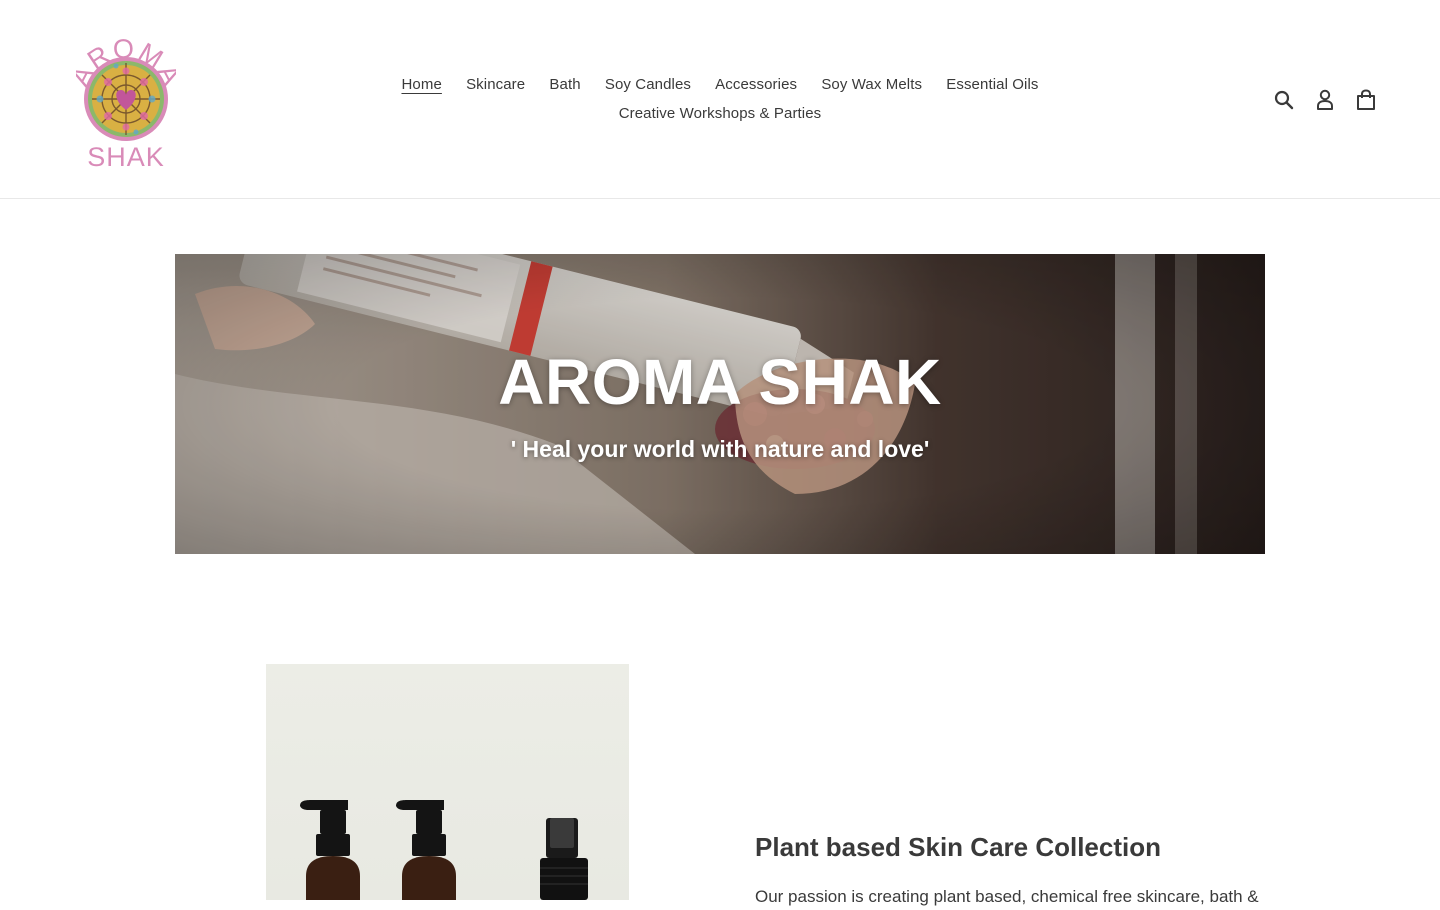  What do you see at coordinates (958, 847) in the screenshot?
I see `feature-title: Plant based Skin Care Collection` at bounding box center [958, 847].